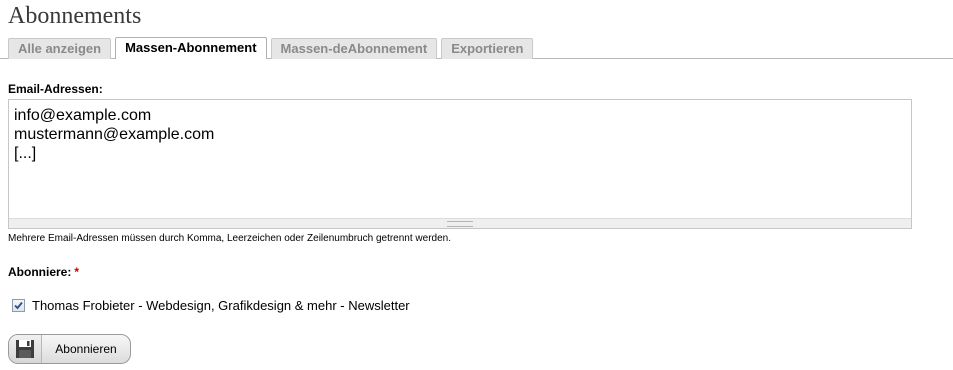 This screenshot has height=370, width=953. What do you see at coordinates (60, 48) in the screenshot?
I see `tab-alle-anzeigen: Alle anzeigen` at bounding box center [60, 48].